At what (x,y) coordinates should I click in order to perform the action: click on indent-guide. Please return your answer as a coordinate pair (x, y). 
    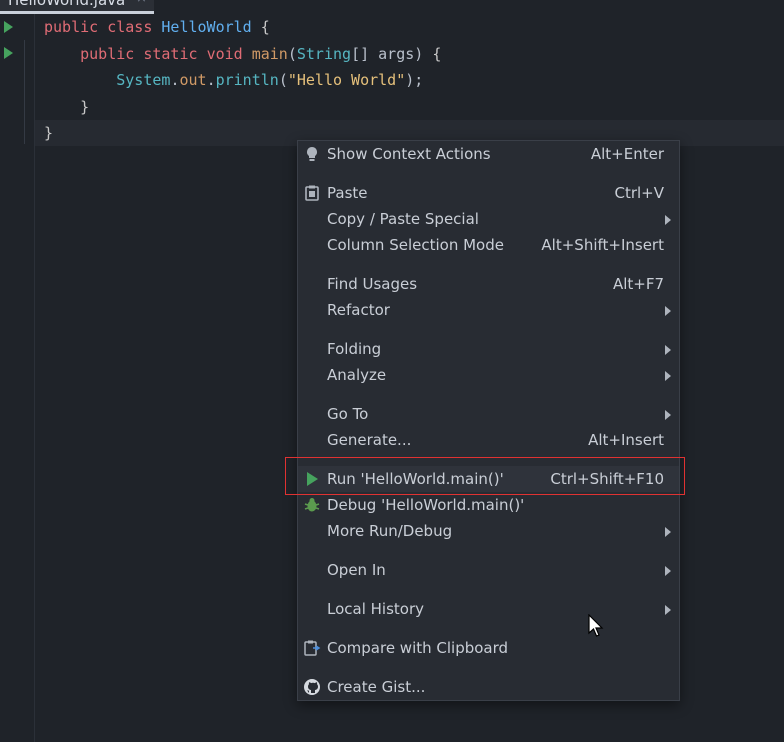
    Looking at the image, I should click on (24, 92).